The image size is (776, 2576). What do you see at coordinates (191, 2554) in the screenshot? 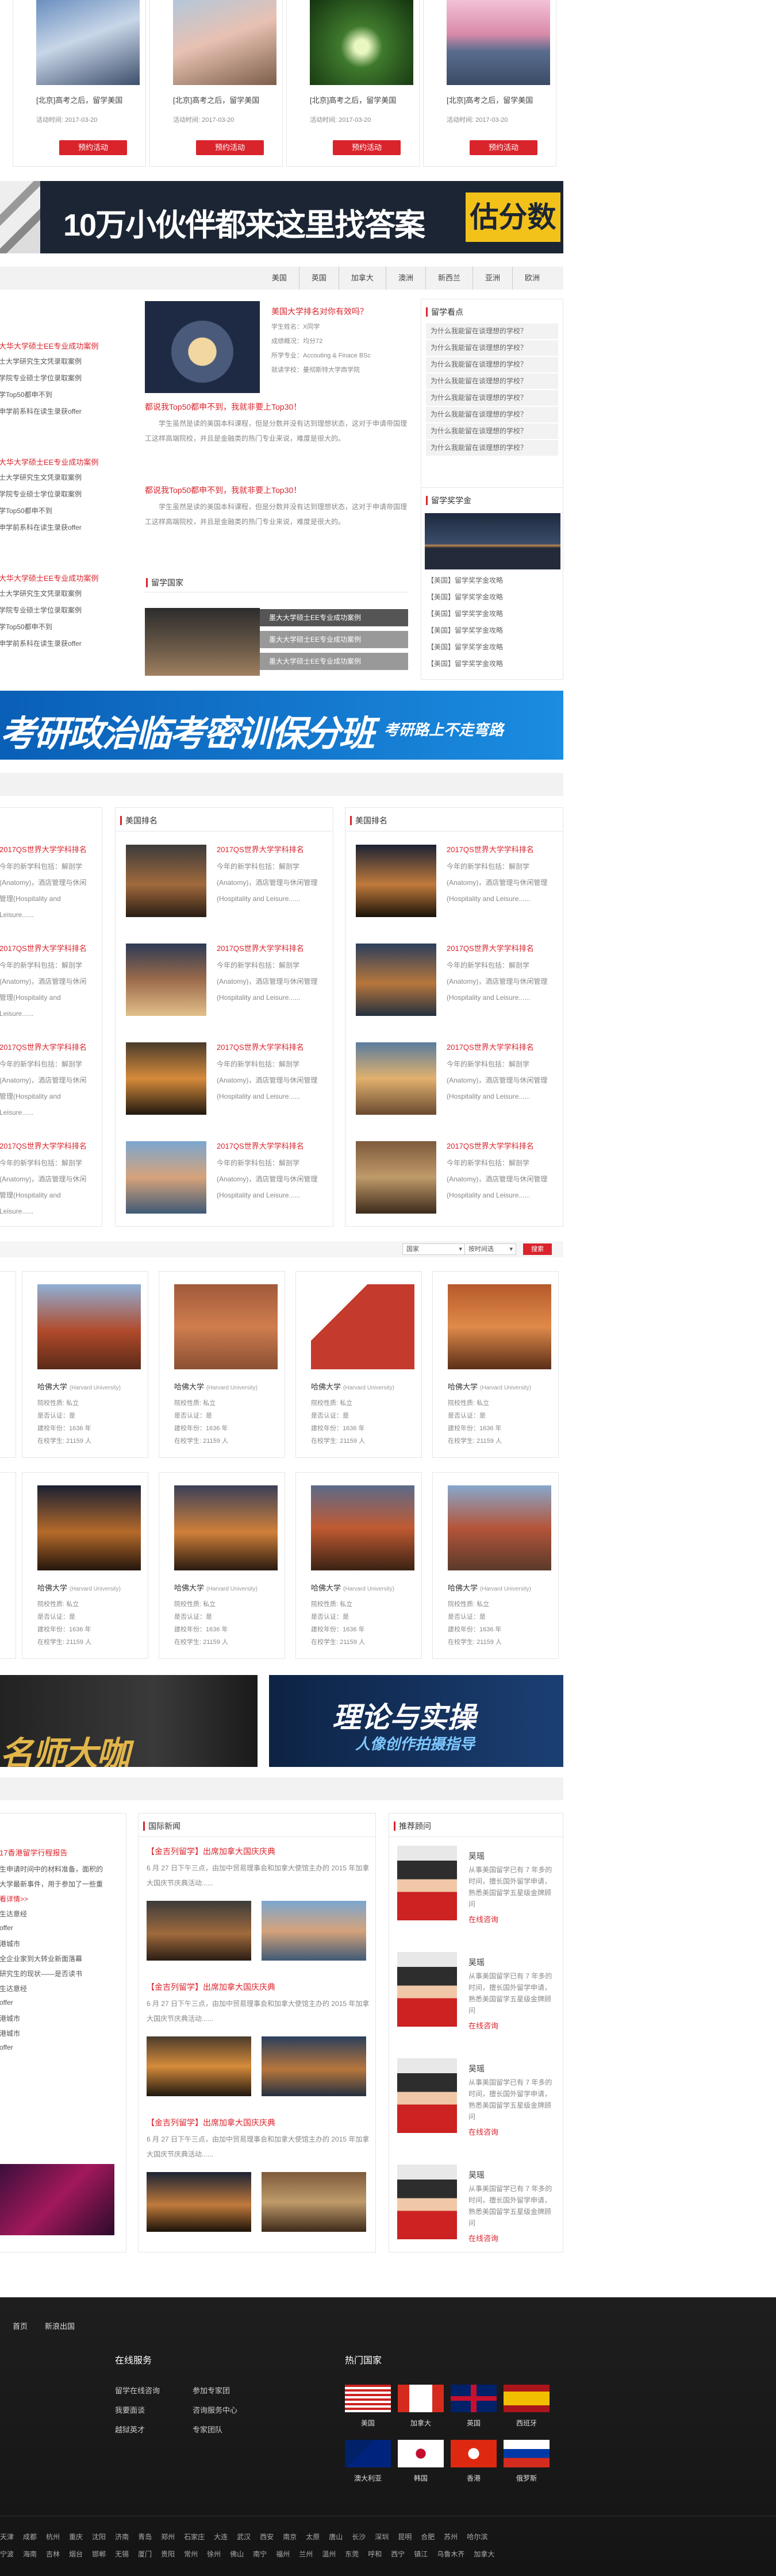
I see `footer-city-link: 常州` at bounding box center [191, 2554].